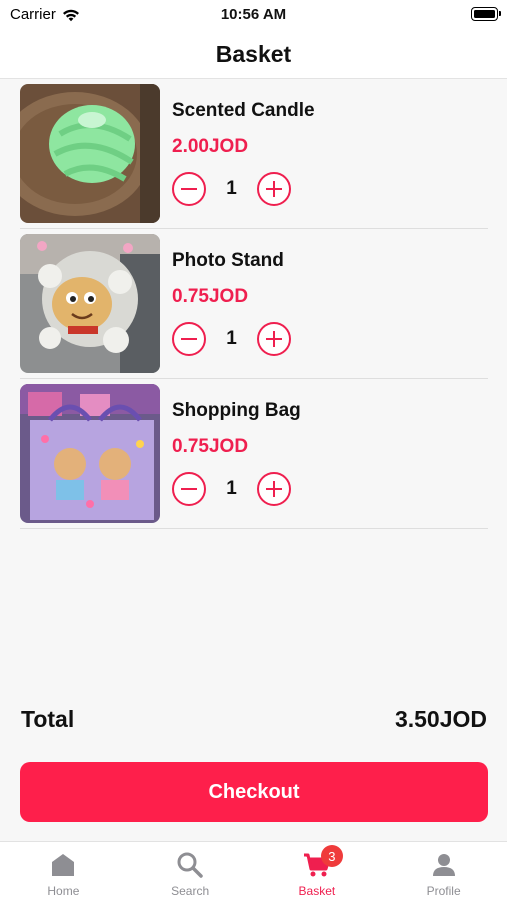 This screenshot has width=507, height=900. I want to click on tab-profile: Profile, so click(443, 871).